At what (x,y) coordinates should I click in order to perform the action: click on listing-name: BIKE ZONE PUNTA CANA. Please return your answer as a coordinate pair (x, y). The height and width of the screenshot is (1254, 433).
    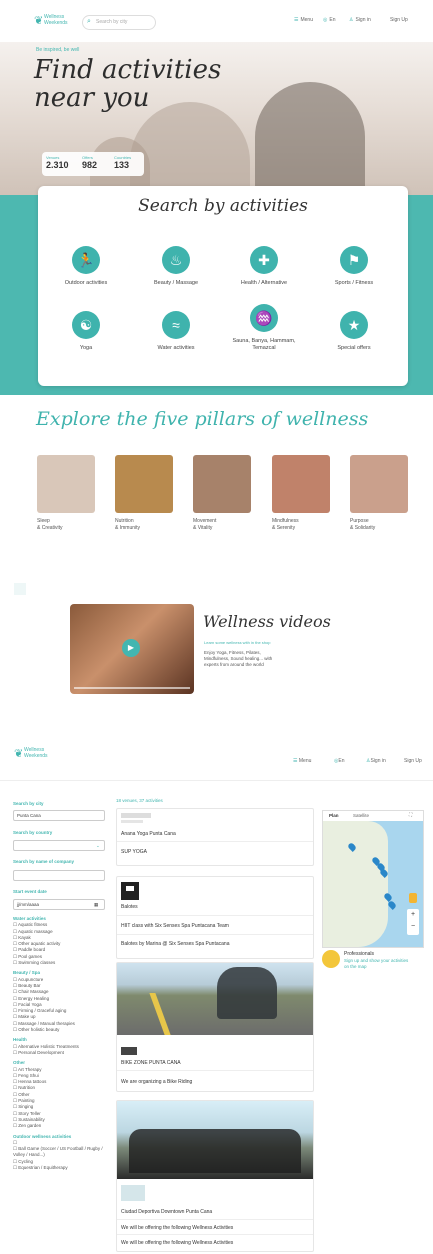
    Looking at the image, I should click on (151, 1063).